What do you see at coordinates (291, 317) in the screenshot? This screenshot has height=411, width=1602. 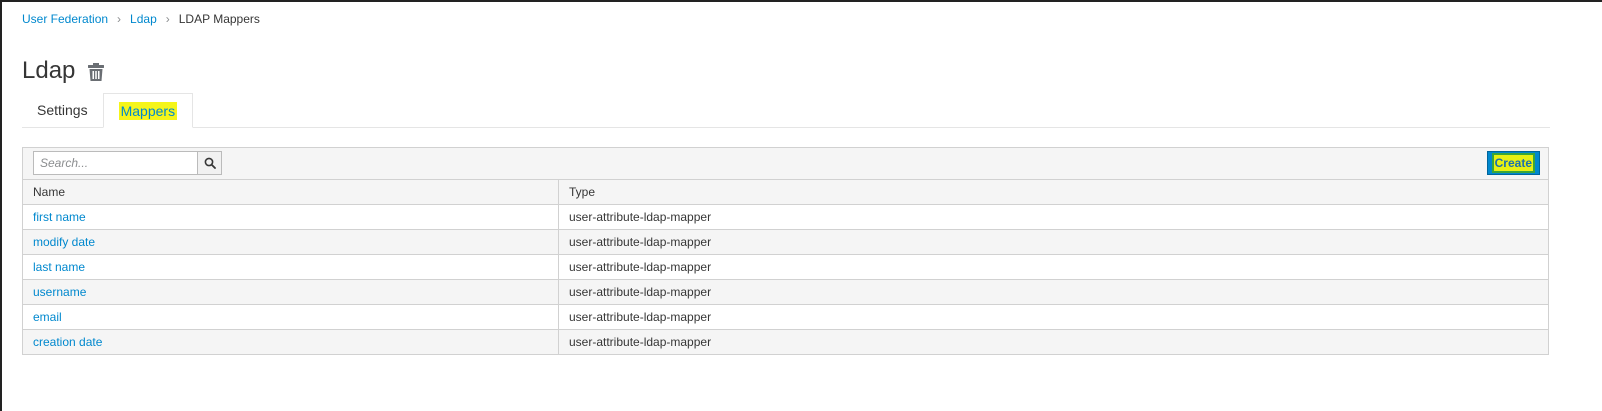 I see `name-cell: email` at bounding box center [291, 317].